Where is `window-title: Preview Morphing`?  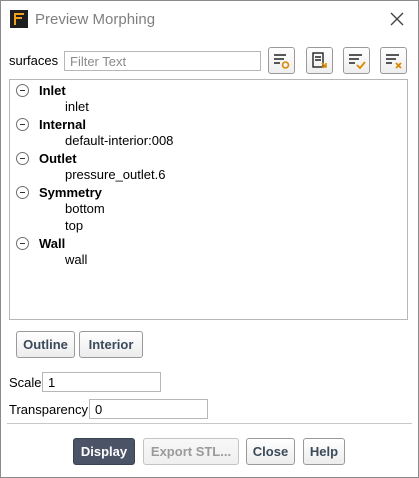 window-title: Preview Morphing is located at coordinates (95, 19).